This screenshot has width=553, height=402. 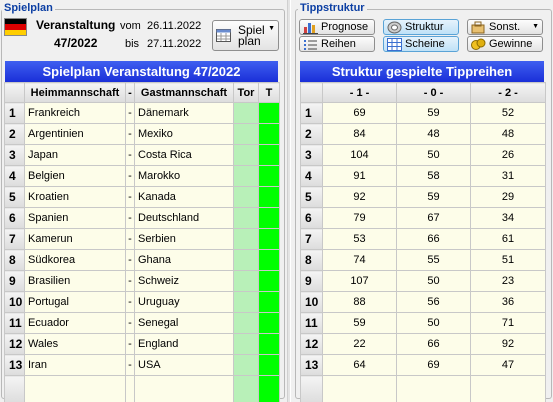 I want to click on away-team-cell: Ghana, so click(x=184, y=260).